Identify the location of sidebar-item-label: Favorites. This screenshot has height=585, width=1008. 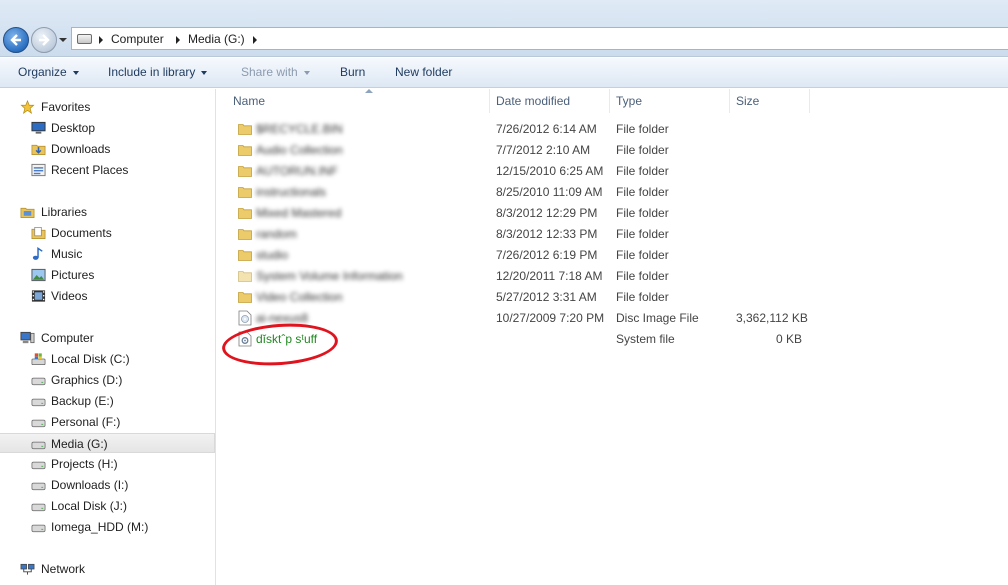
(66, 107).